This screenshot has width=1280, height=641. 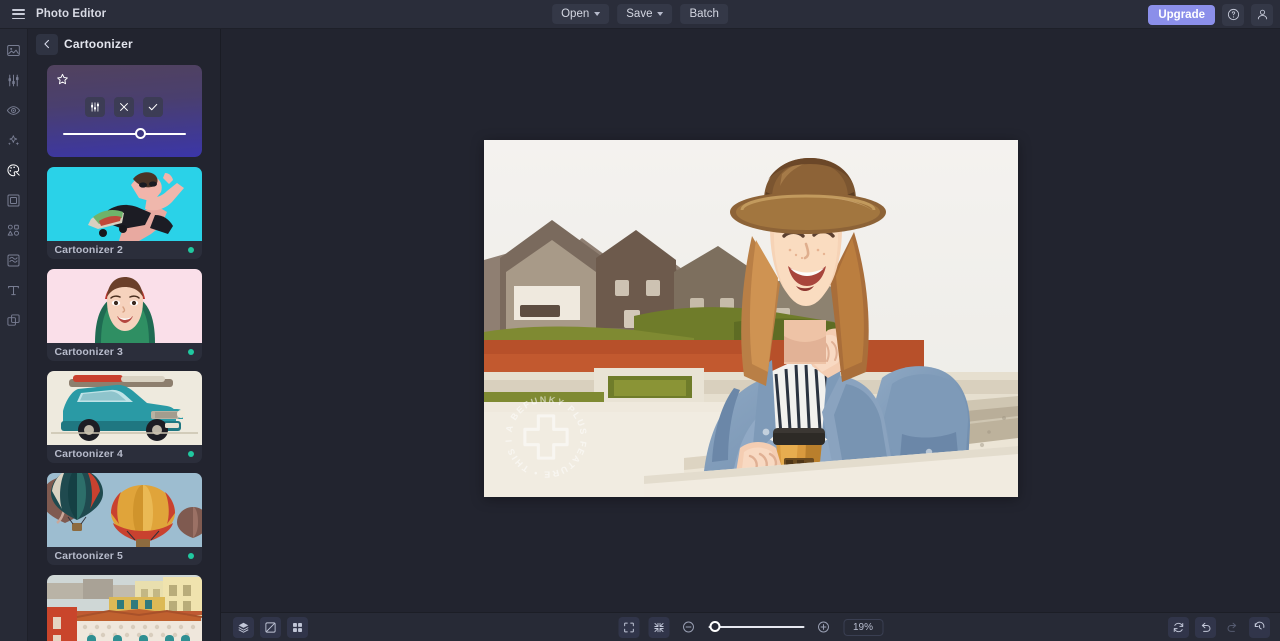 I want to click on batch-button-label: Batch, so click(x=704, y=14).